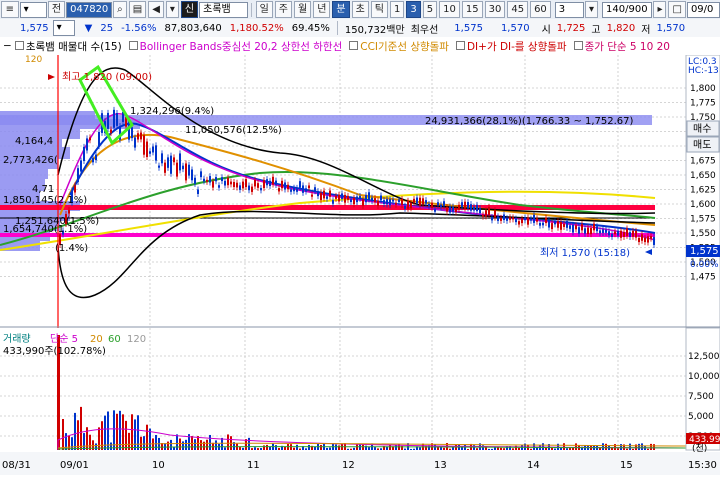 This screenshot has height=478, width=720. Describe the element at coordinates (283, 9) in the screenshot. I see `period-week-button: 주` at that location.